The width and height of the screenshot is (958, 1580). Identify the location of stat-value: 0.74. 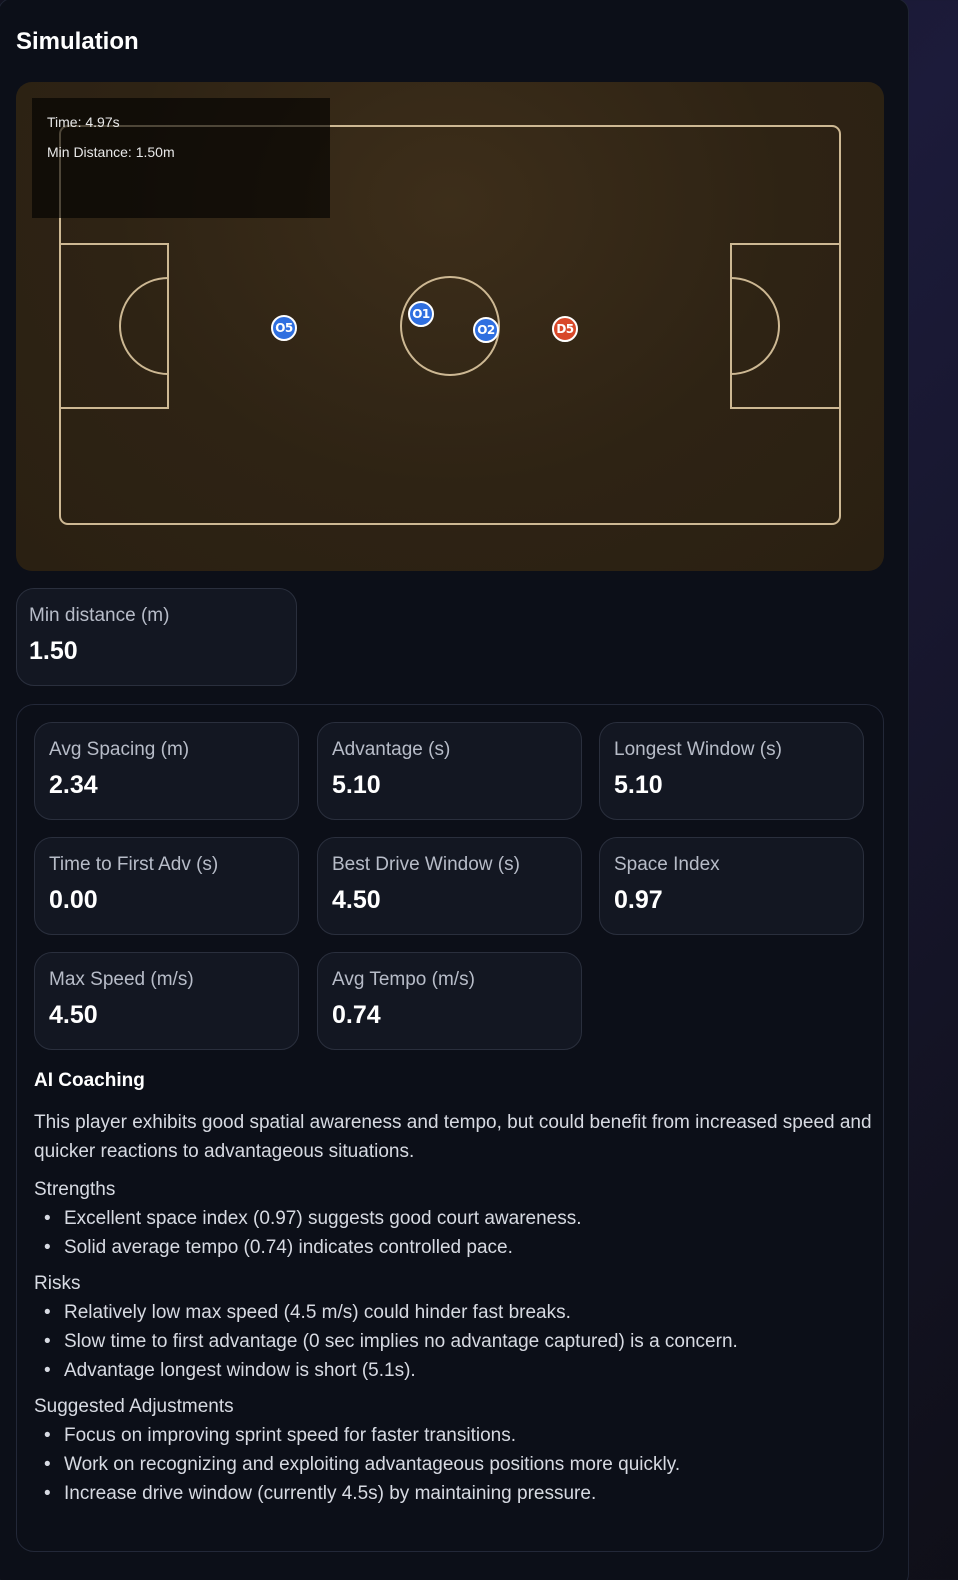
(356, 1015).